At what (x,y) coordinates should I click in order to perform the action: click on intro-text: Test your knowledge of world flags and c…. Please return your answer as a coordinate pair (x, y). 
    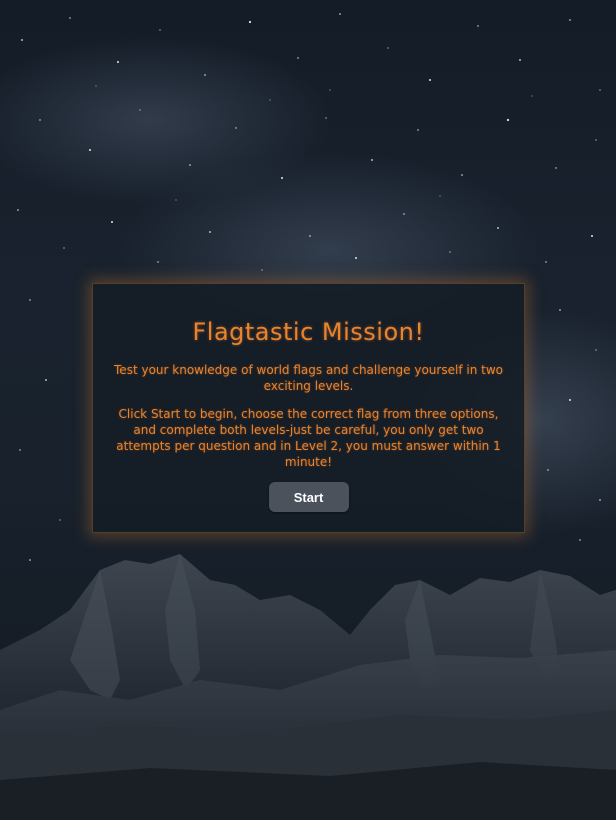
    Looking at the image, I should click on (308, 378).